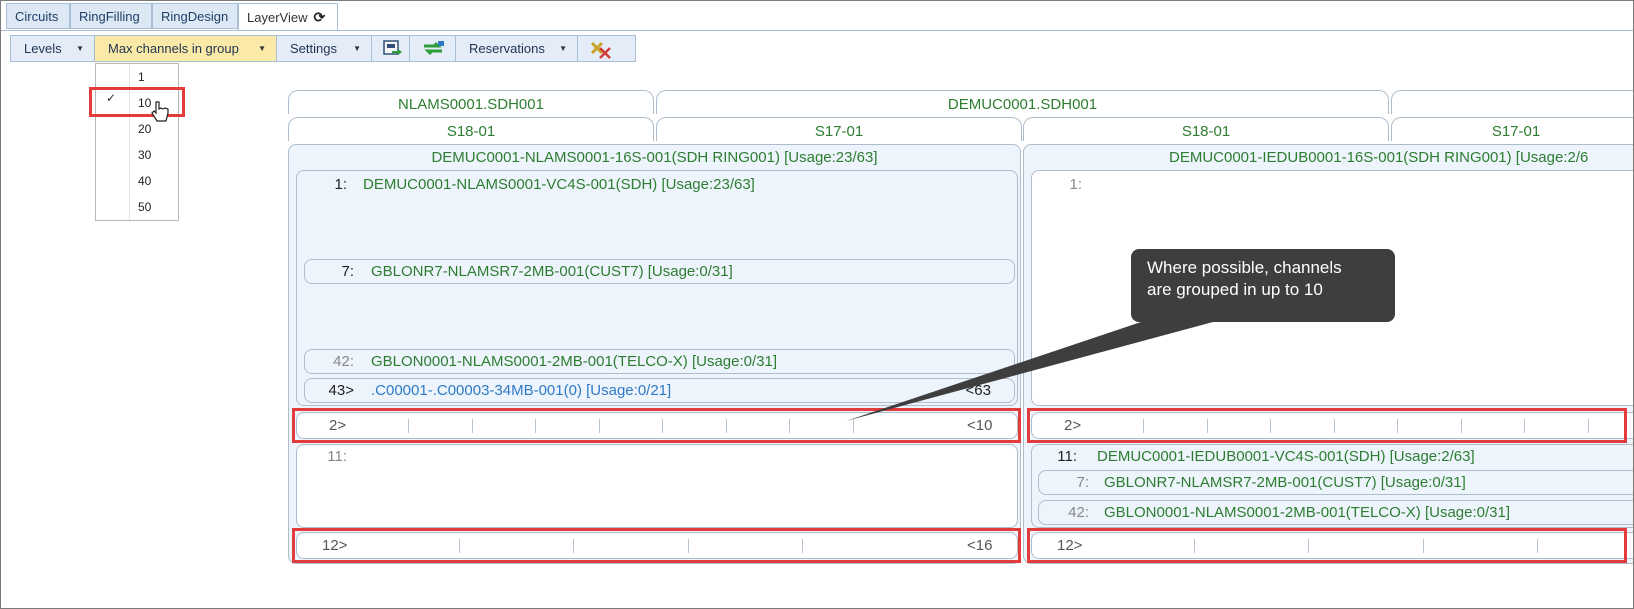  Describe the element at coordinates (1244, 267) in the screenshot. I see `callout-line-1: Where possible, channels` at that location.